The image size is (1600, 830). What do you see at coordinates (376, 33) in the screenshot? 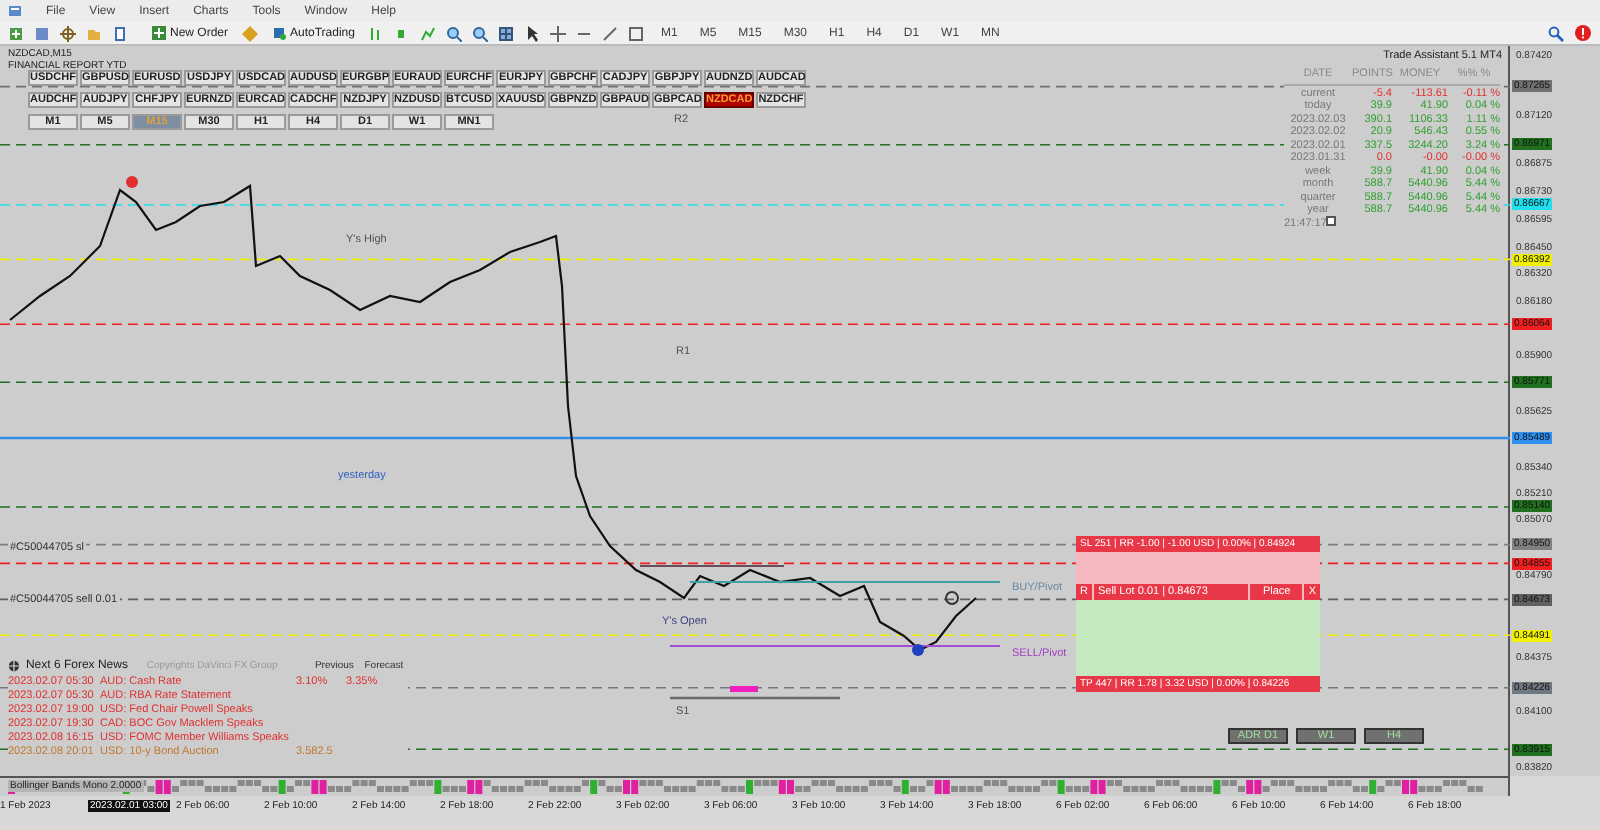
I see `bar-chart-icon` at bounding box center [376, 33].